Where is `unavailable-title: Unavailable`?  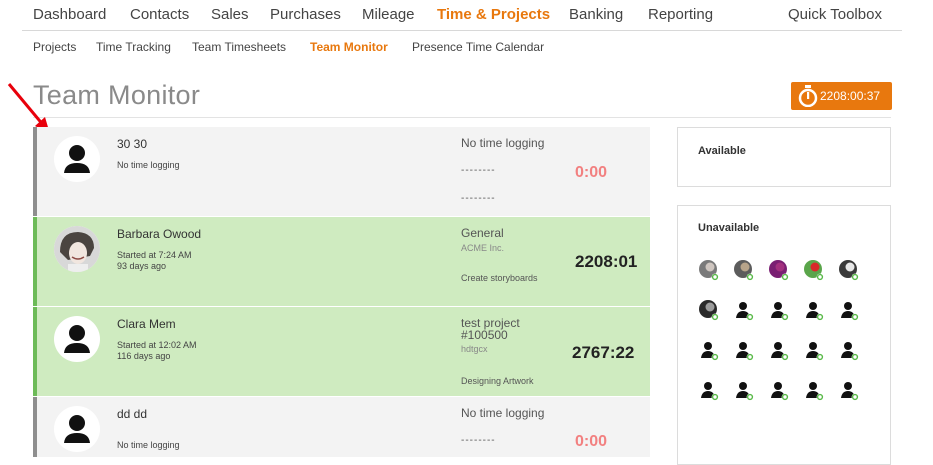 unavailable-title: Unavailable is located at coordinates (729, 228).